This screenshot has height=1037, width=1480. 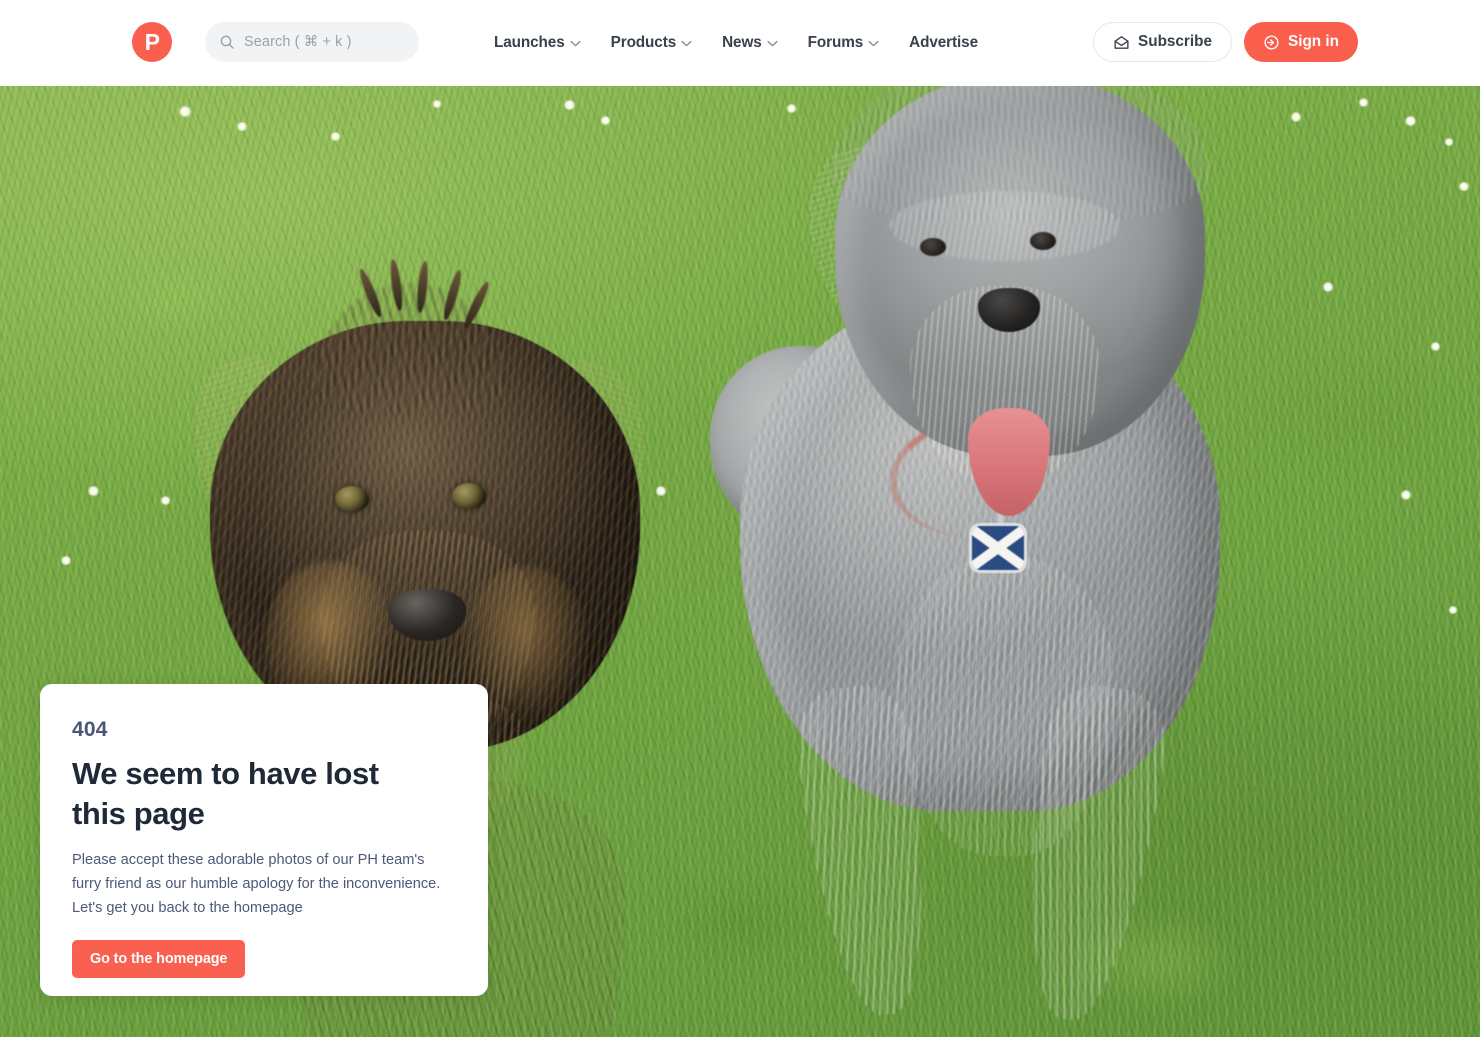 I want to click on nav-label-products: Products, so click(x=643, y=42).